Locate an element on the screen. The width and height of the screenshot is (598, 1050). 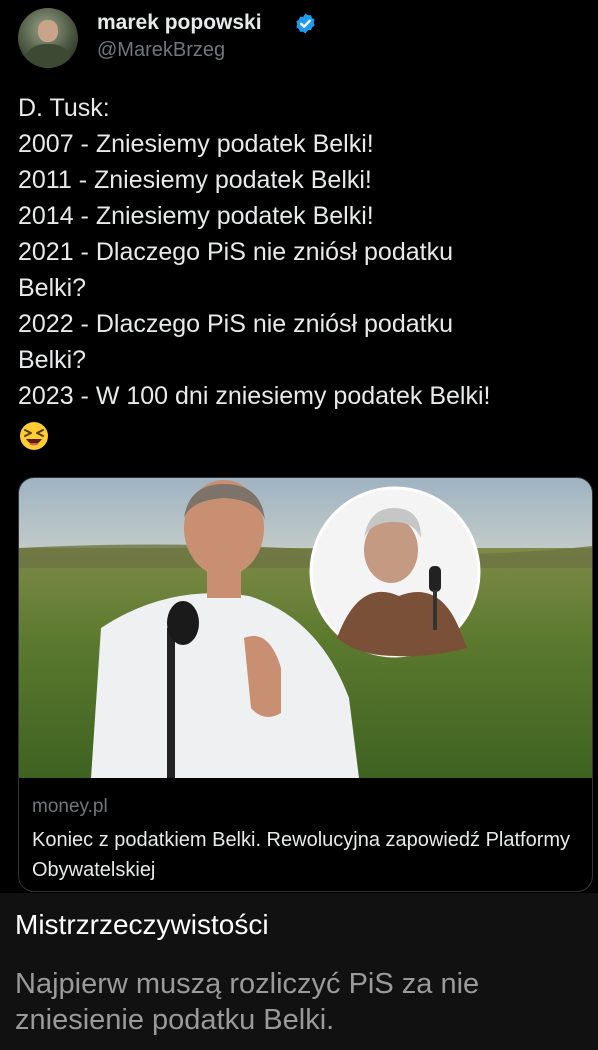
tweet-line: 2021 - Dlaczego PiS nie zniósł podatku is located at coordinates (235, 252).